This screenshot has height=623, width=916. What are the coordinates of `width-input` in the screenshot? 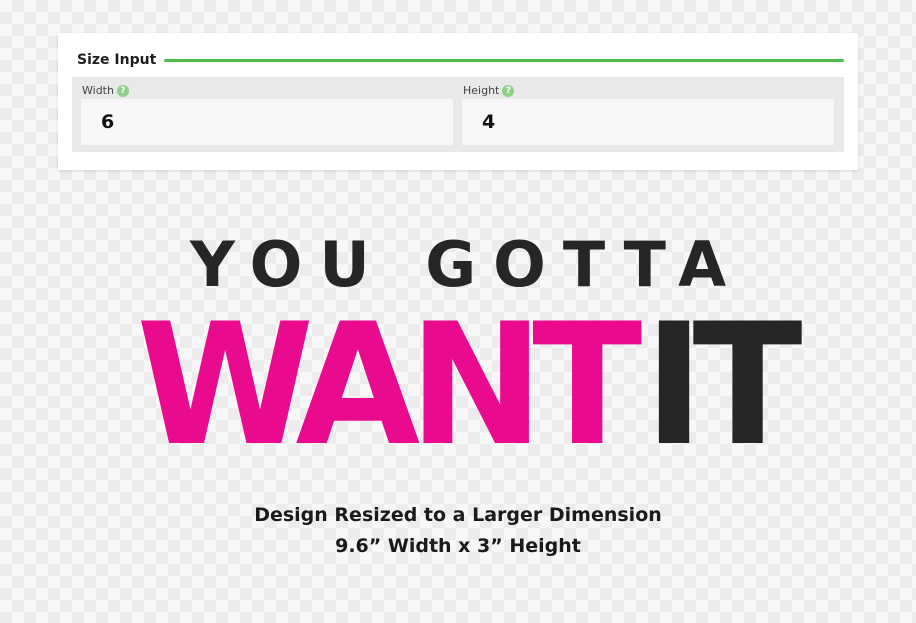 It's located at (267, 122).